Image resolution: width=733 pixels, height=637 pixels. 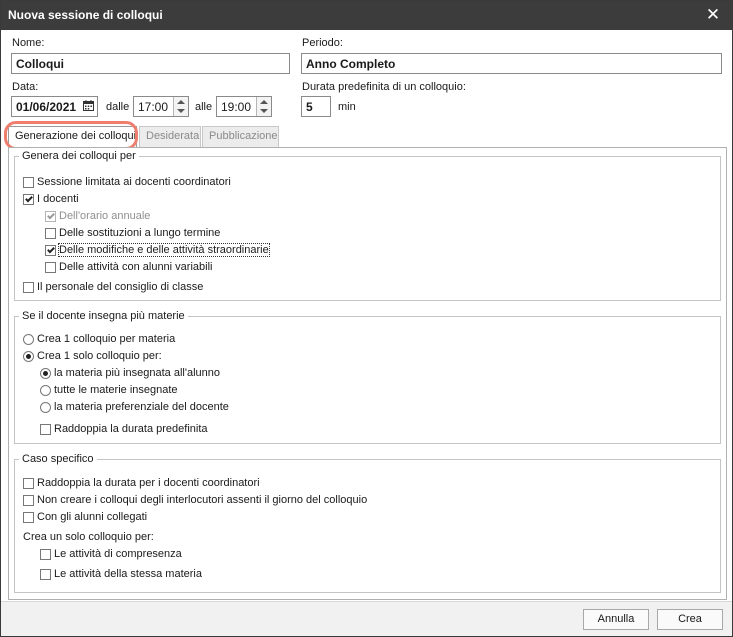 What do you see at coordinates (170, 136) in the screenshot?
I see `tab-desiderata: Desiderata` at bounding box center [170, 136].